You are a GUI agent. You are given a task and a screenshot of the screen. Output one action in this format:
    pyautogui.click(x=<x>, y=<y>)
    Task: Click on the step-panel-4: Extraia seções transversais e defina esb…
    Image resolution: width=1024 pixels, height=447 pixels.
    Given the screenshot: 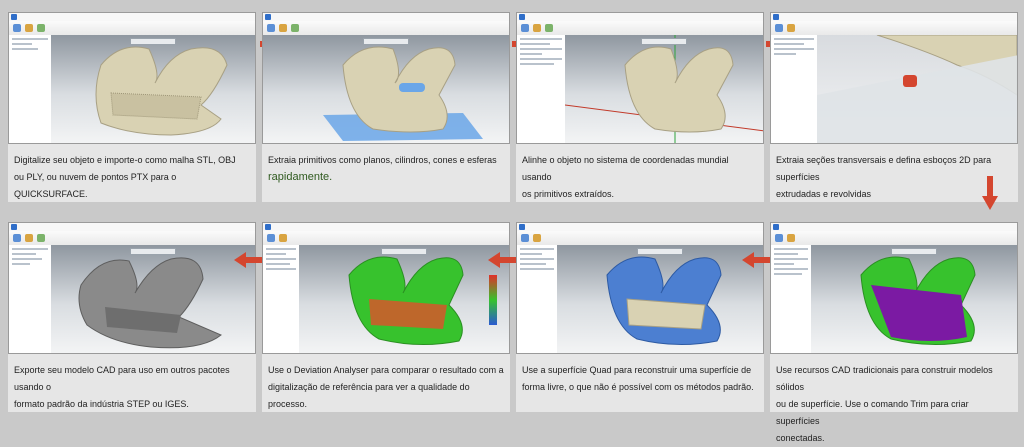 What is the action you would take?
    pyautogui.click(x=894, y=107)
    